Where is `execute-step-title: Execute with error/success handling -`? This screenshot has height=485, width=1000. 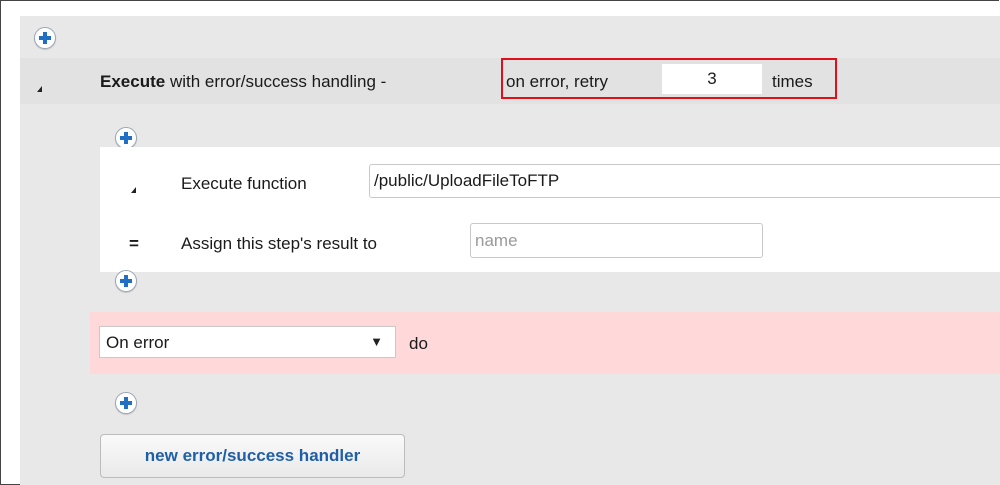
execute-step-title: Execute with error/success handling - is located at coordinates (243, 82).